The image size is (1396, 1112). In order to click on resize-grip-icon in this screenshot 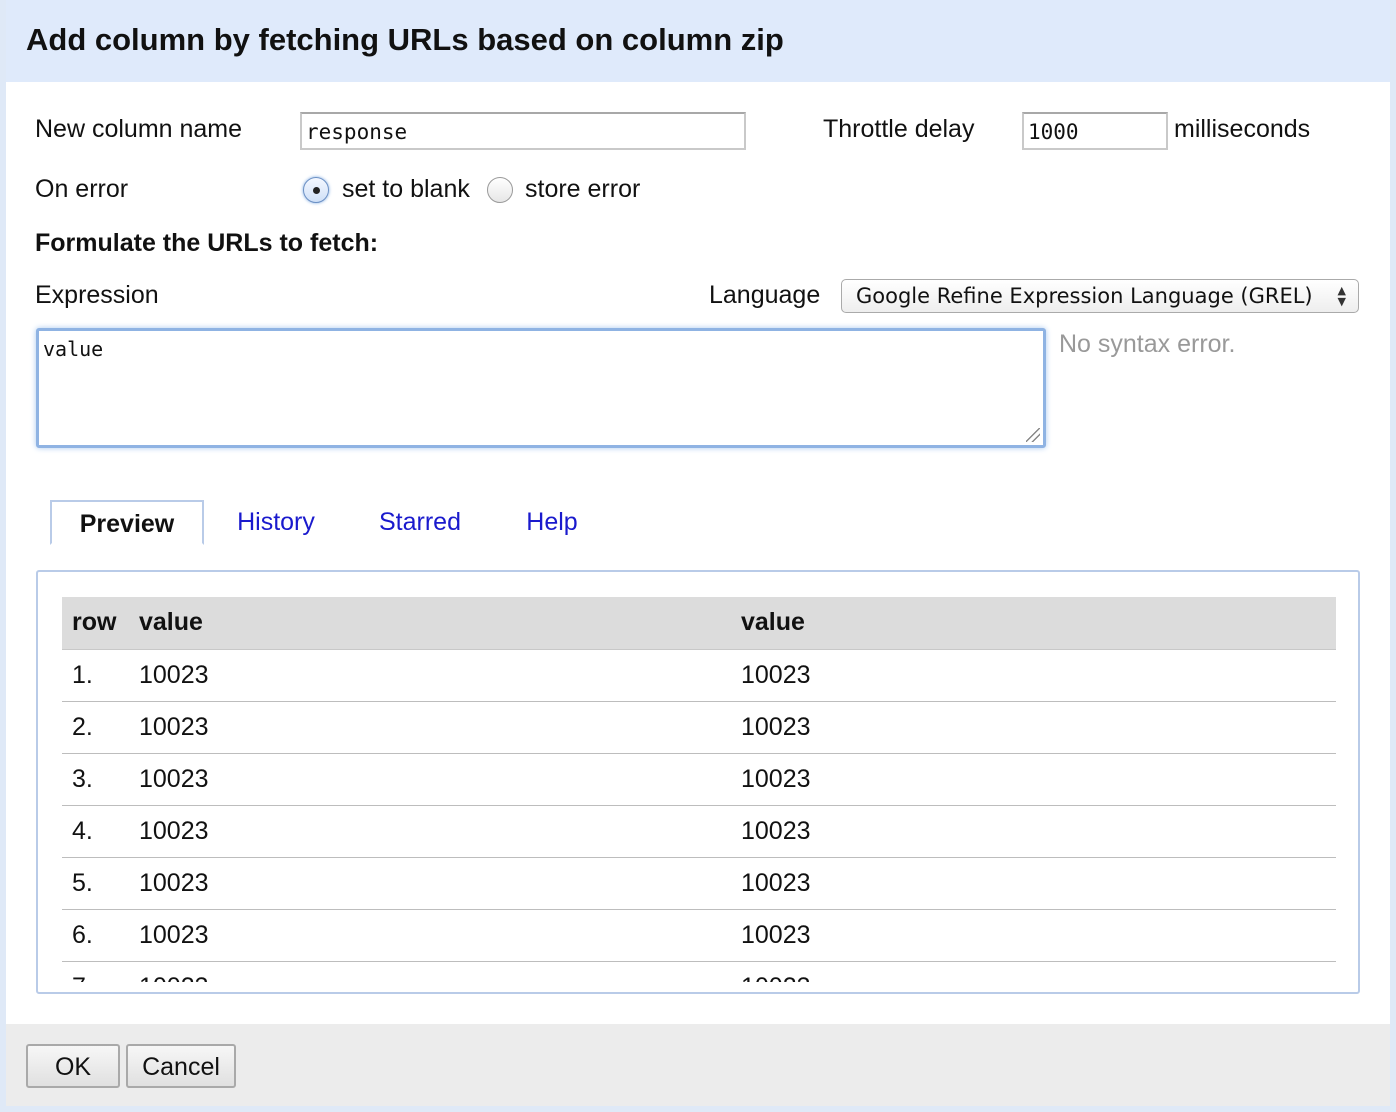, I will do `click(1033, 435)`.